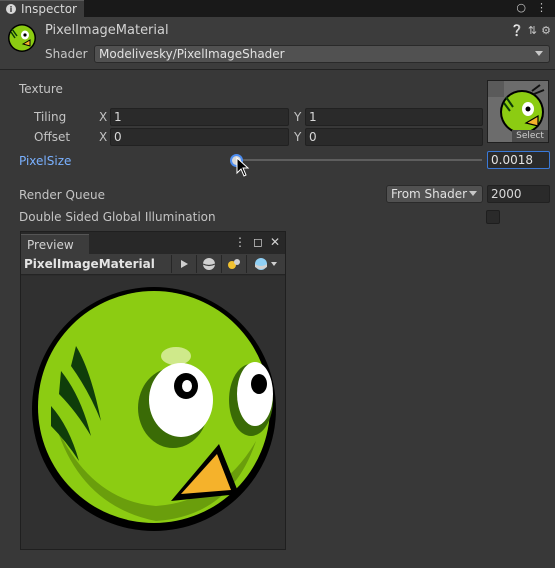  Describe the element at coordinates (360, 160) in the screenshot. I see `pixelsize-slider-track` at that location.